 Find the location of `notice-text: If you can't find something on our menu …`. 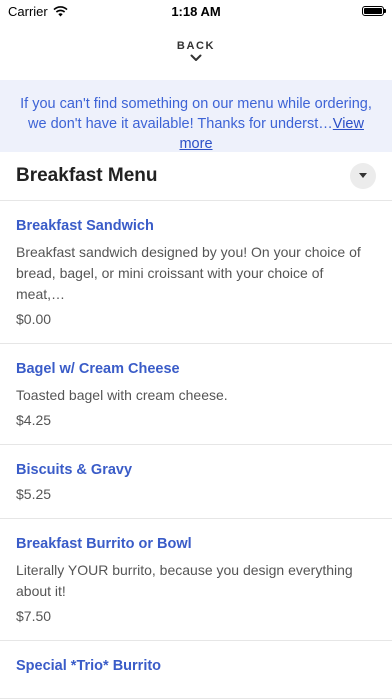

notice-text: If you can't find something on our menu … is located at coordinates (196, 114).